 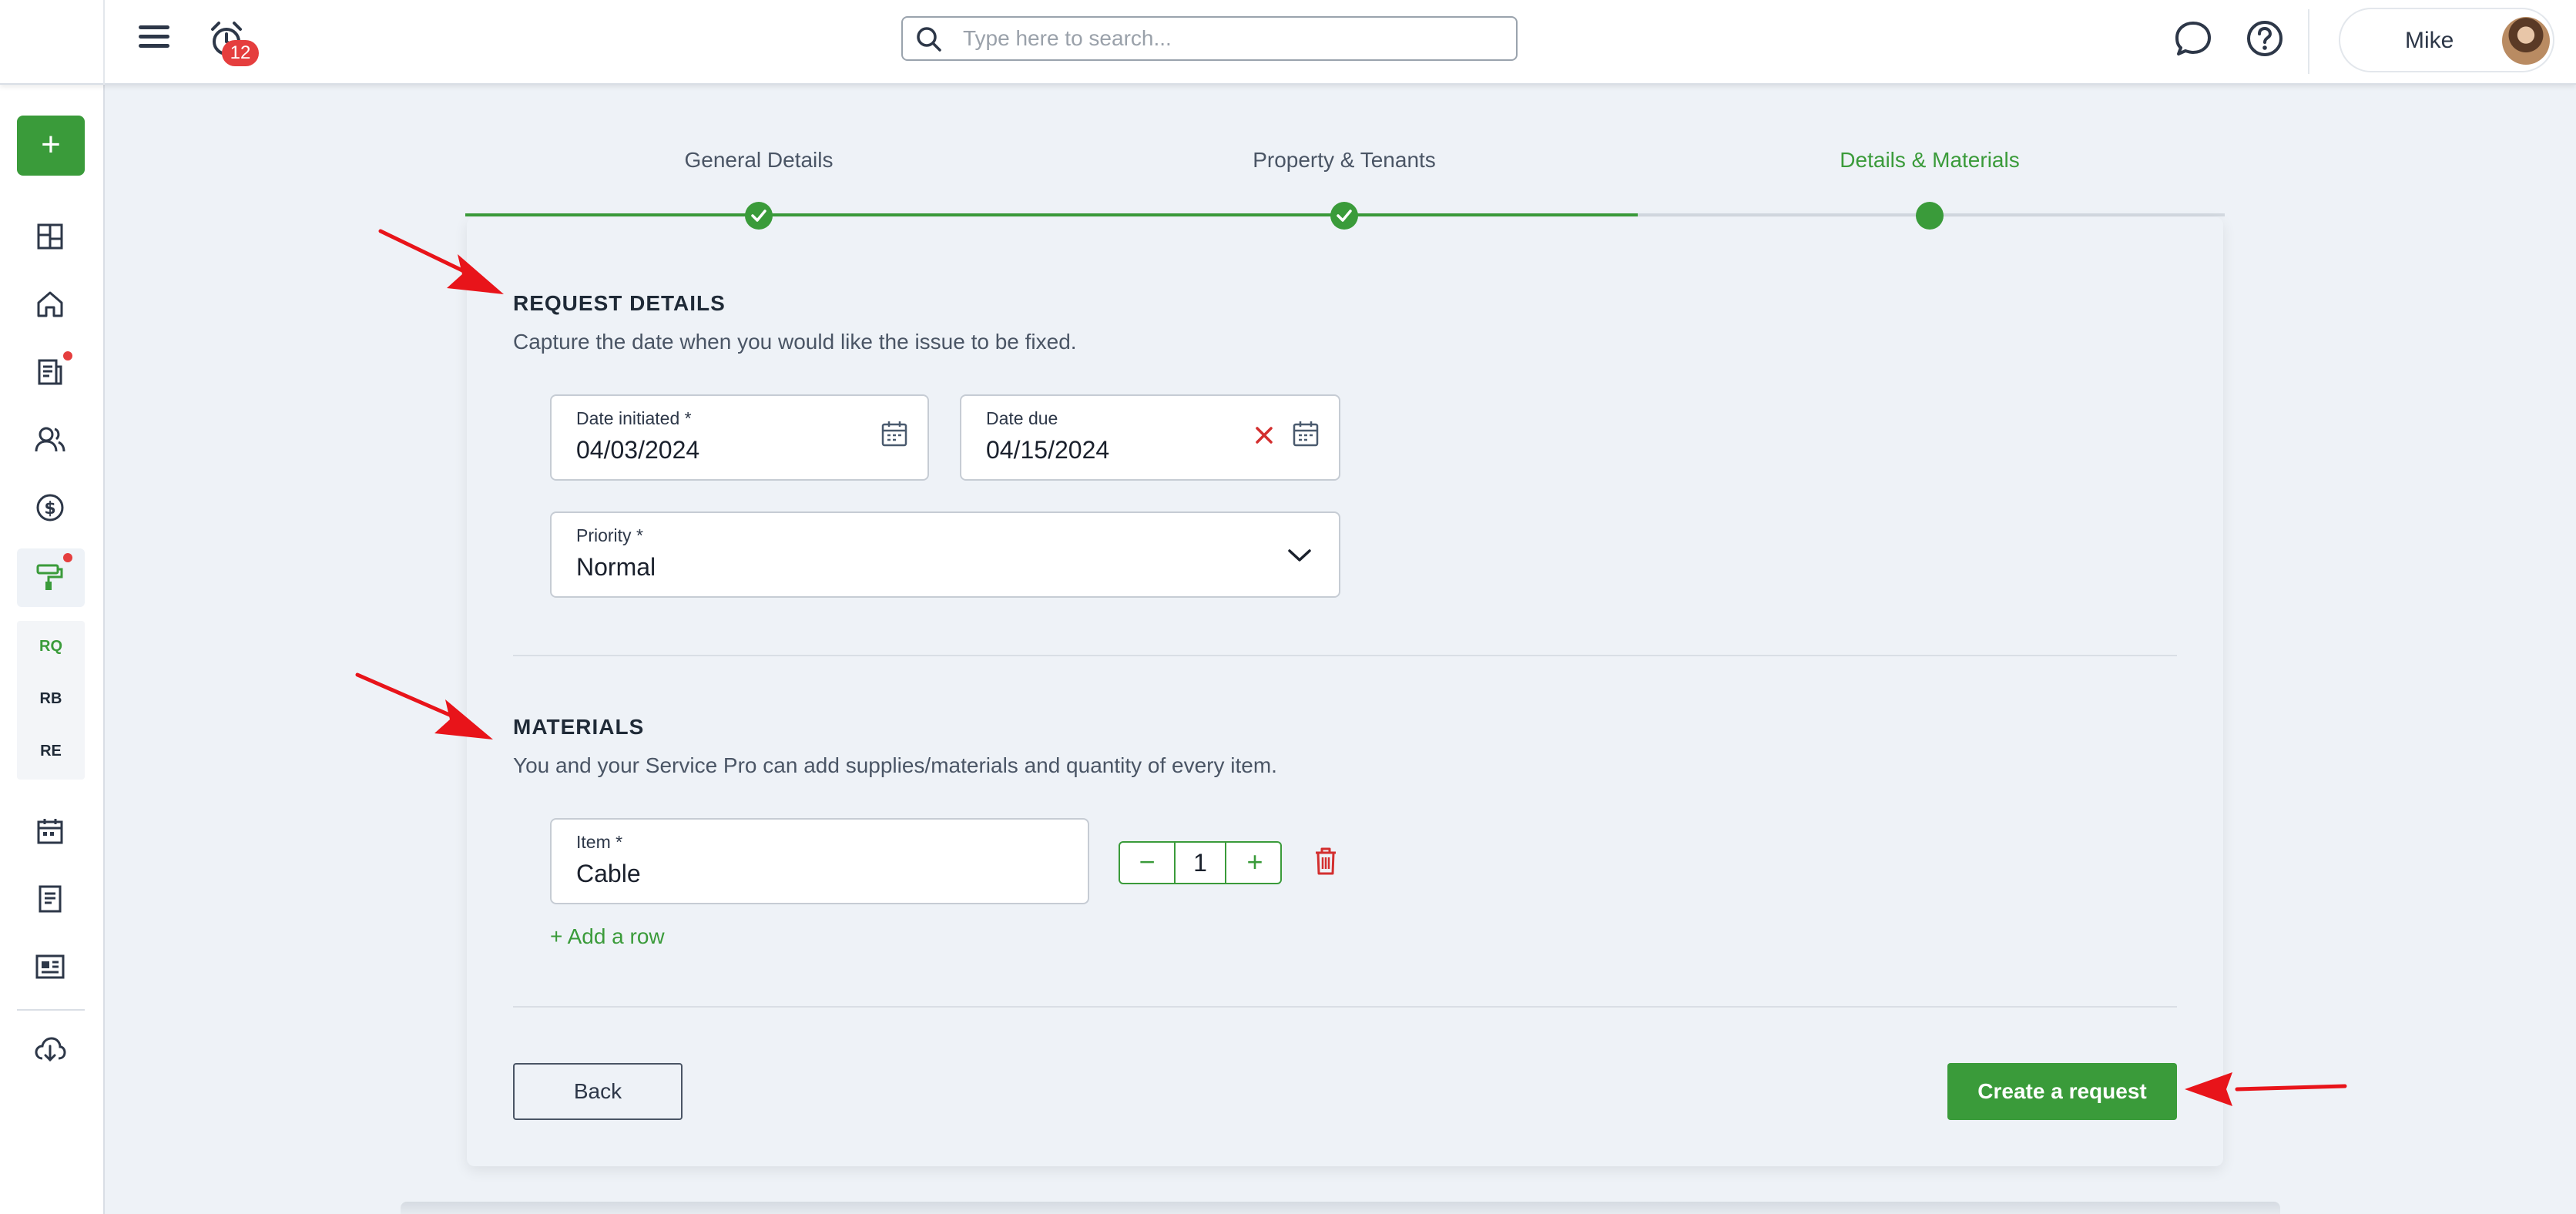 What do you see at coordinates (50, 899) in the screenshot?
I see `notes-icon` at bounding box center [50, 899].